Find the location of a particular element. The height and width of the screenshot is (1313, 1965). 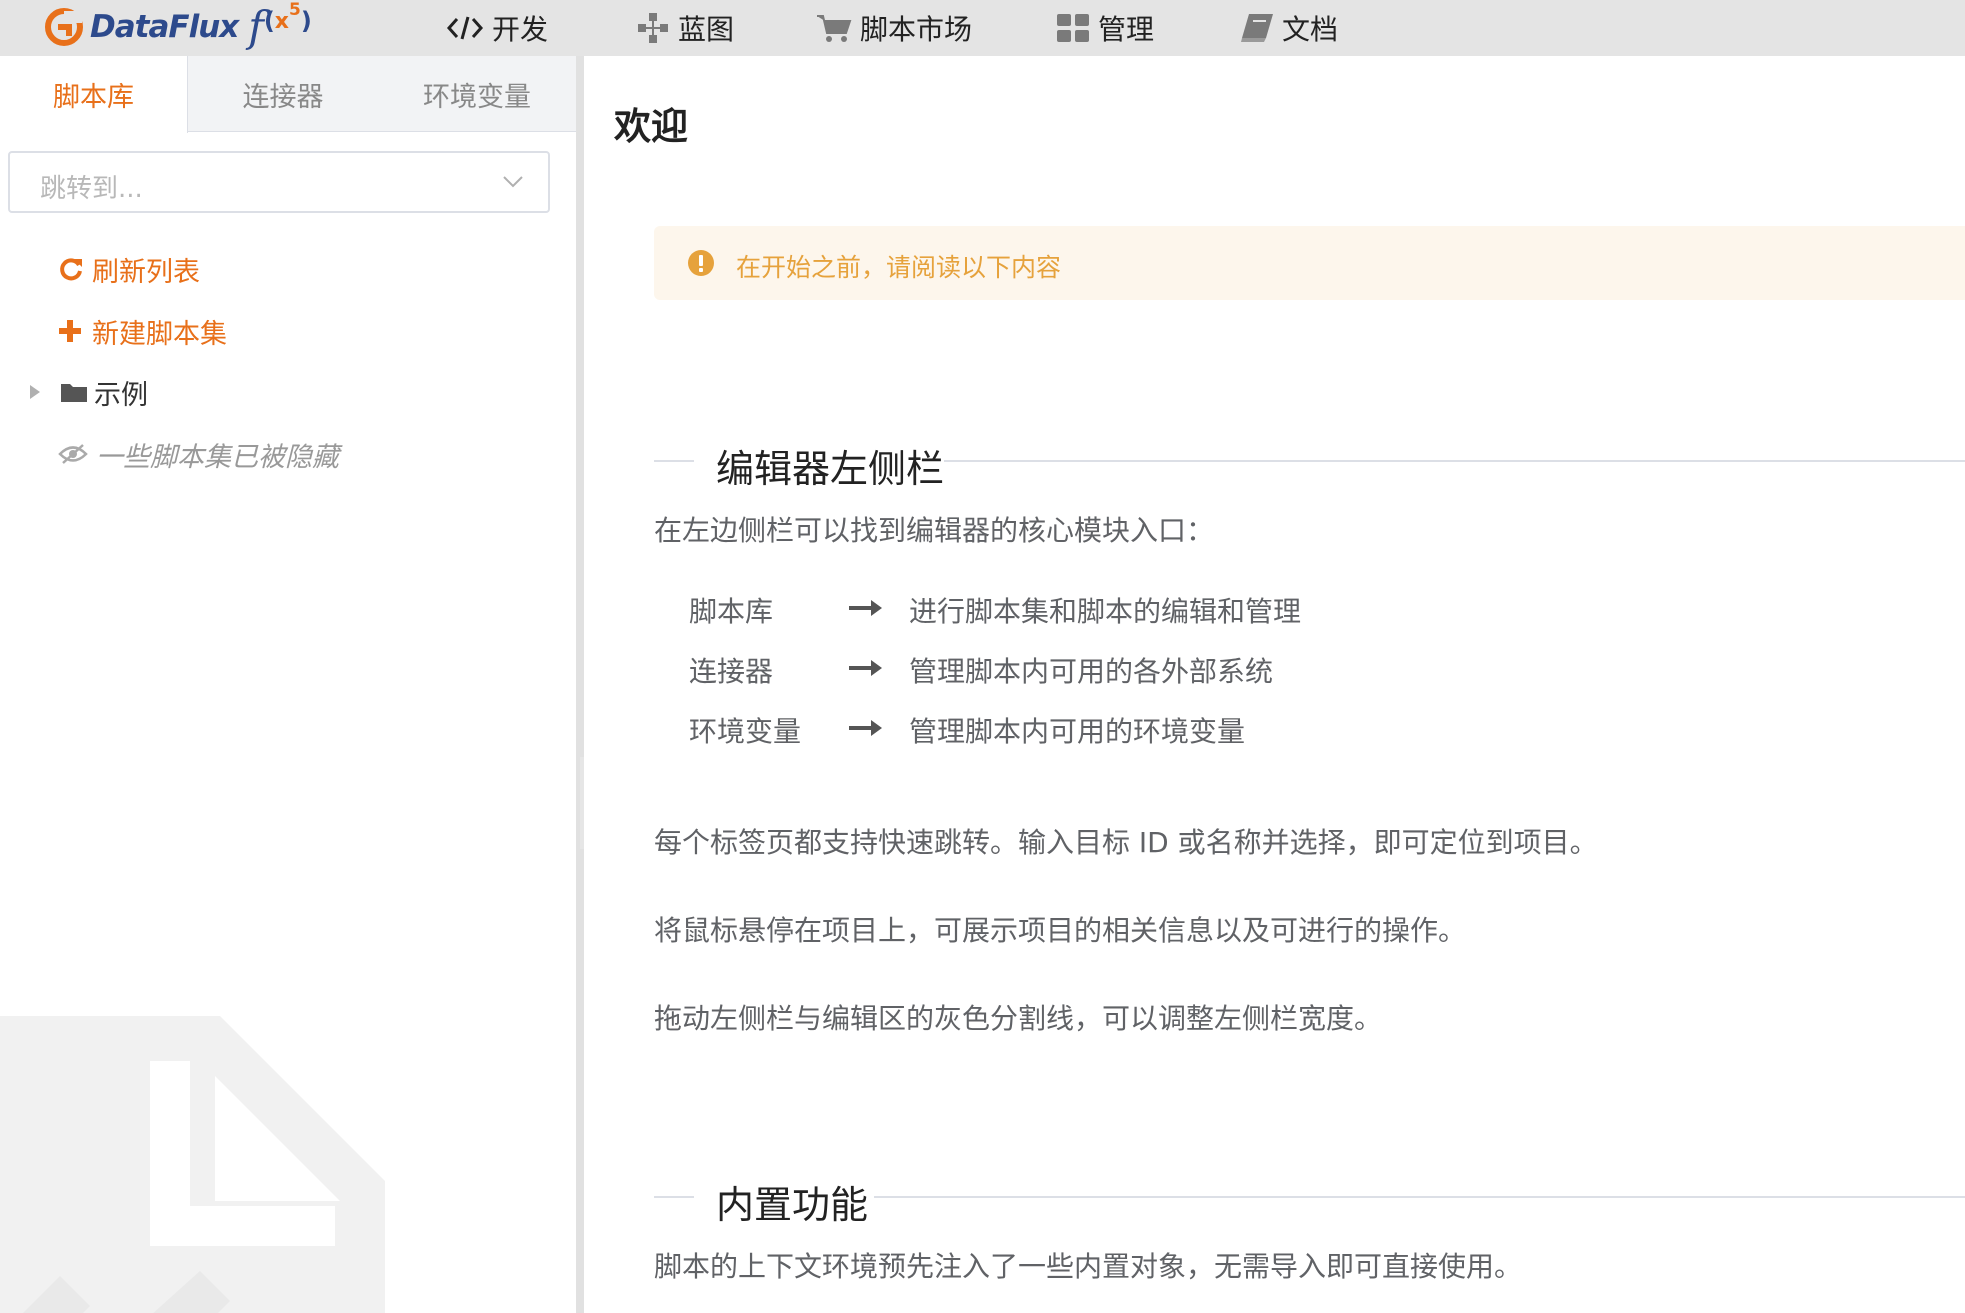

brand-paren-open: ( is located at coordinates (269, 21).